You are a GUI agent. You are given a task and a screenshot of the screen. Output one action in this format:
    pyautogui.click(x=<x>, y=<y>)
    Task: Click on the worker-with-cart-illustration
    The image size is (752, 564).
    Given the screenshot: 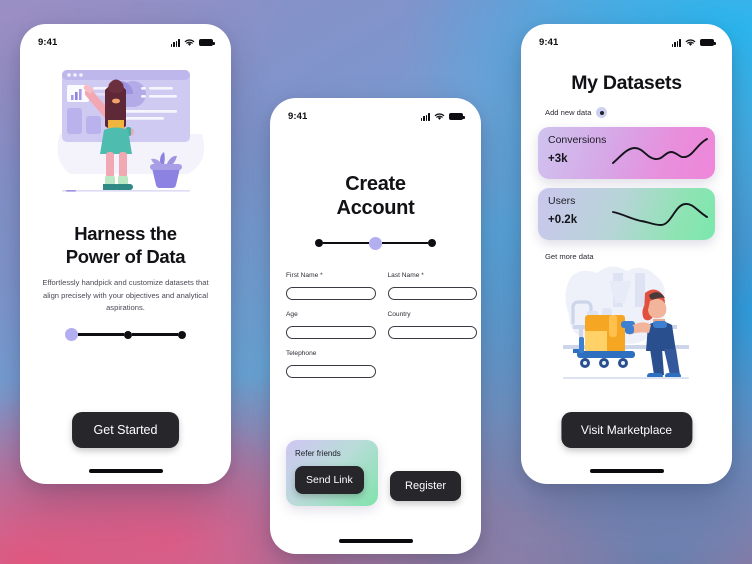 What is the action you would take?
    pyautogui.click(x=625, y=322)
    